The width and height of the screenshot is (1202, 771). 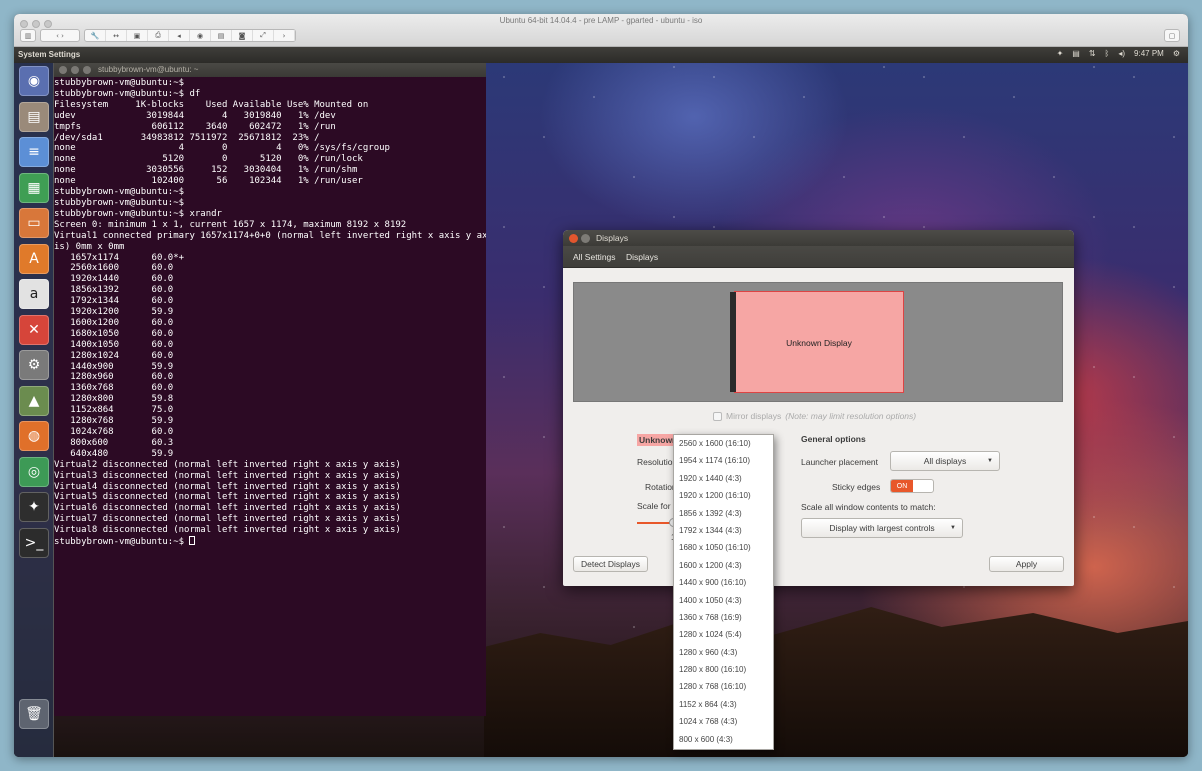 I want to click on resolution-option: 1954 x 1174 (16:10), so click(x=723, y=460).